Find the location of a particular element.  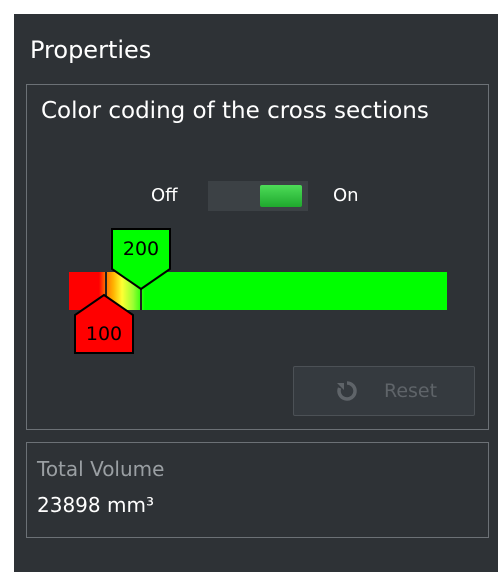

toggle-off-label: Off is located at coordinates (164, 195).